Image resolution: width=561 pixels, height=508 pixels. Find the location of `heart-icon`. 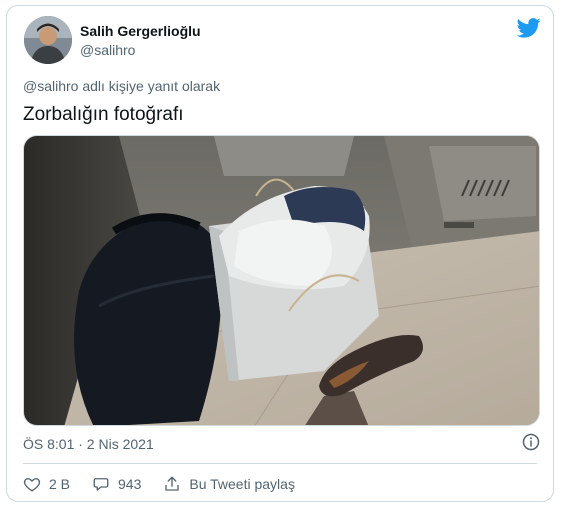

heart-icon is located at coordinates (32, 485).